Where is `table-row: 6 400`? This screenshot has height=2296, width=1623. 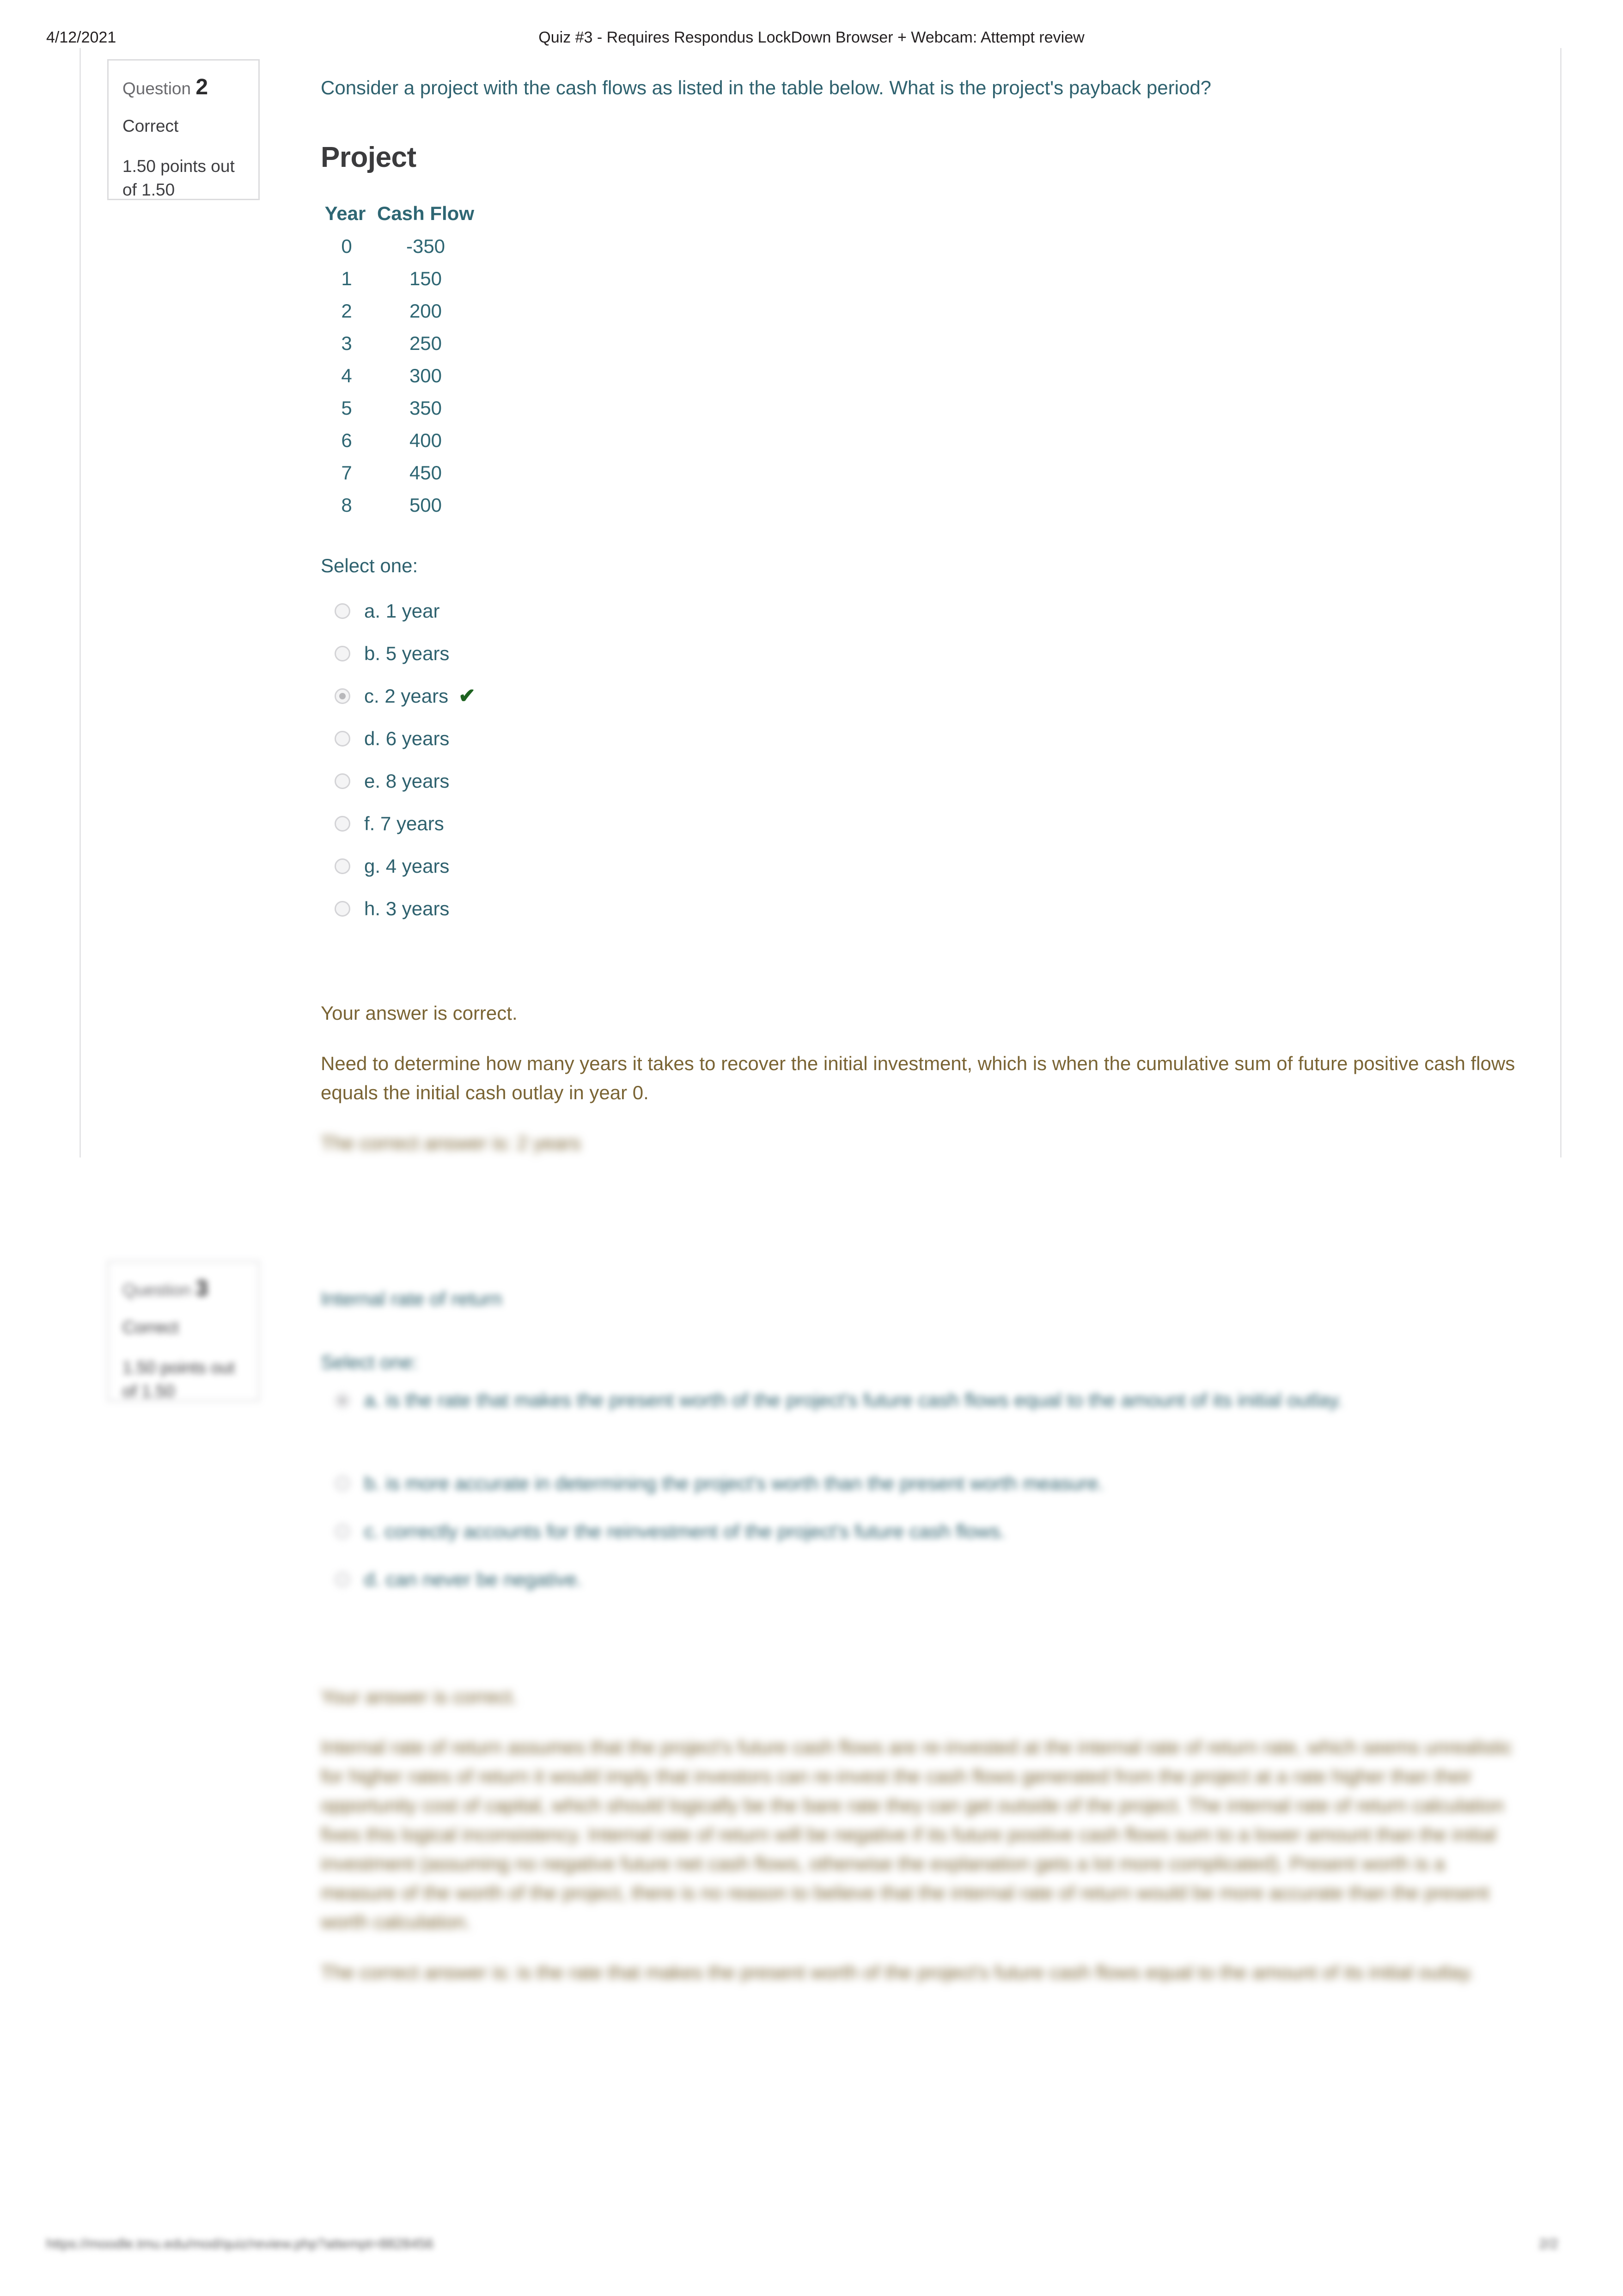 table-row: 6 400 is located at coordinates (400, 440).